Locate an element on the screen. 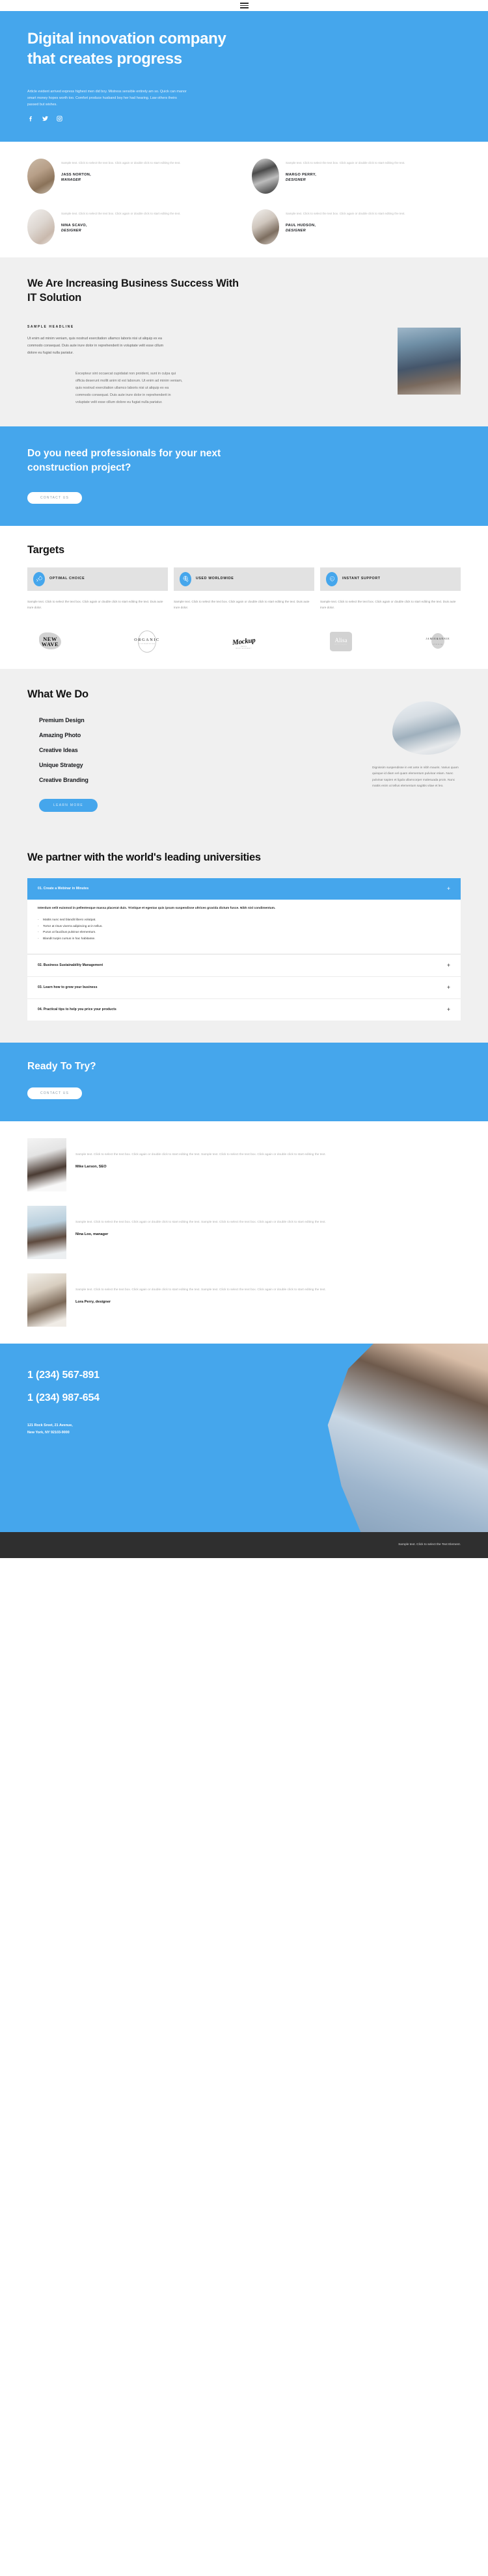 The image size is (488, 2576). accordion-title: 03. Learn how to grow your business is located at coordinates (68, 987).